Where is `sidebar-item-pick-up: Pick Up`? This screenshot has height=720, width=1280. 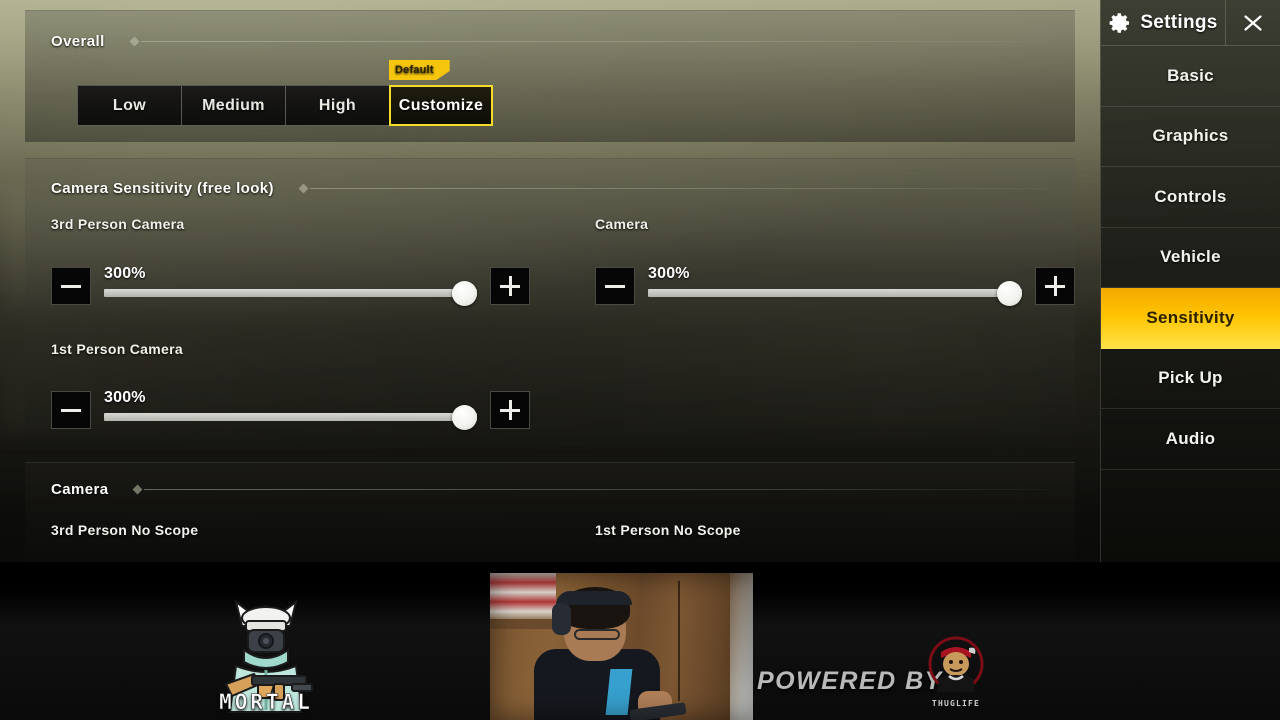
sidebar-item-pick-up: Pick Up is located at coordinates (1190, 379).